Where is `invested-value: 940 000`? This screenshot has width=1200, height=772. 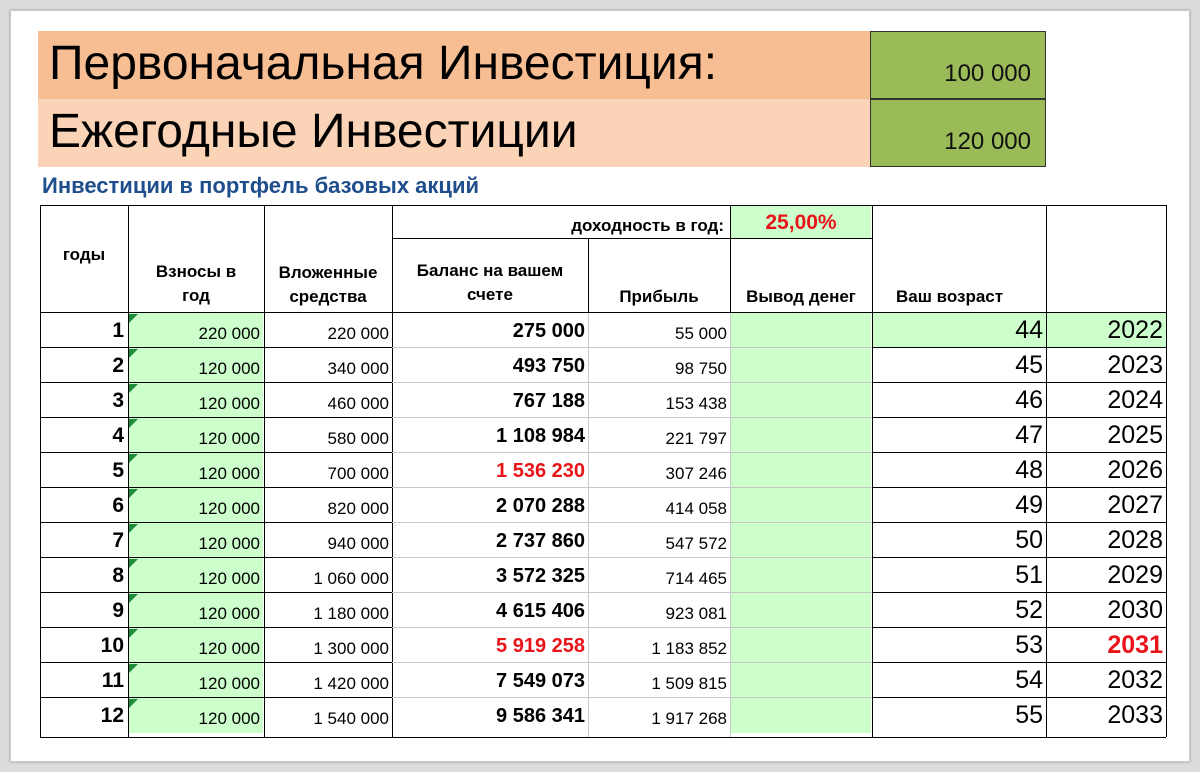
invested-value: 940 000 is located at coordinates (358, 543).